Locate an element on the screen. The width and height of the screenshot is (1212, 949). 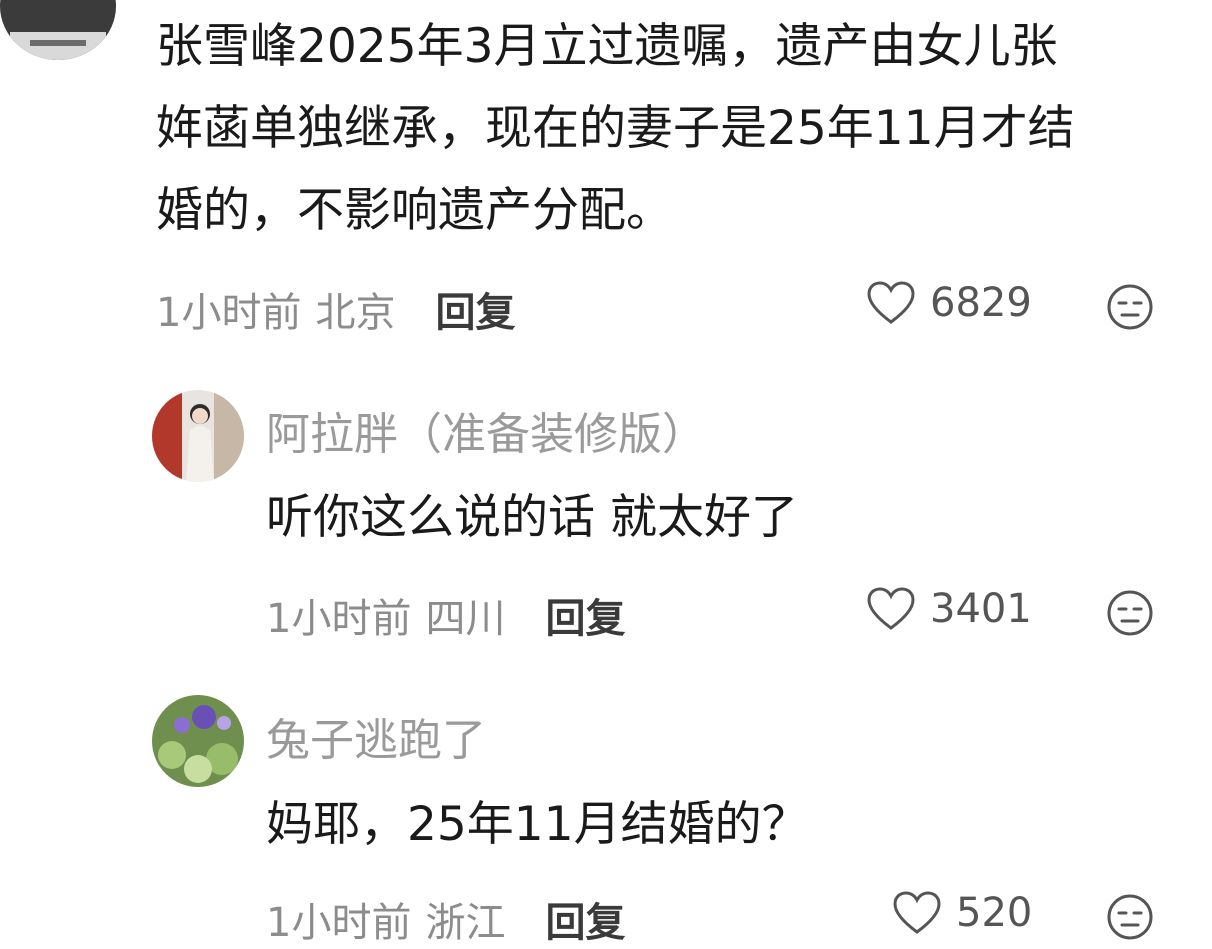
reply-location: 浙江 is located at coordinates (465, 923).